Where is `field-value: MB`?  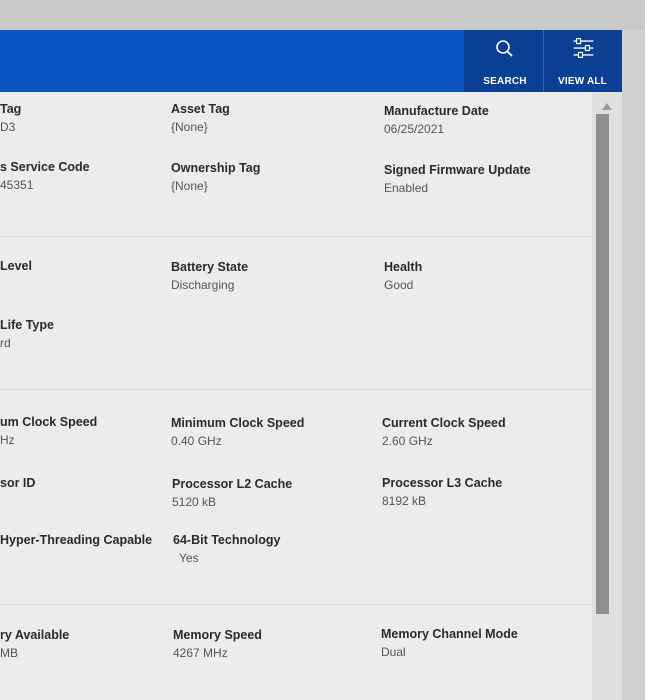 field-value: MB is located at coordinates (9, 653).